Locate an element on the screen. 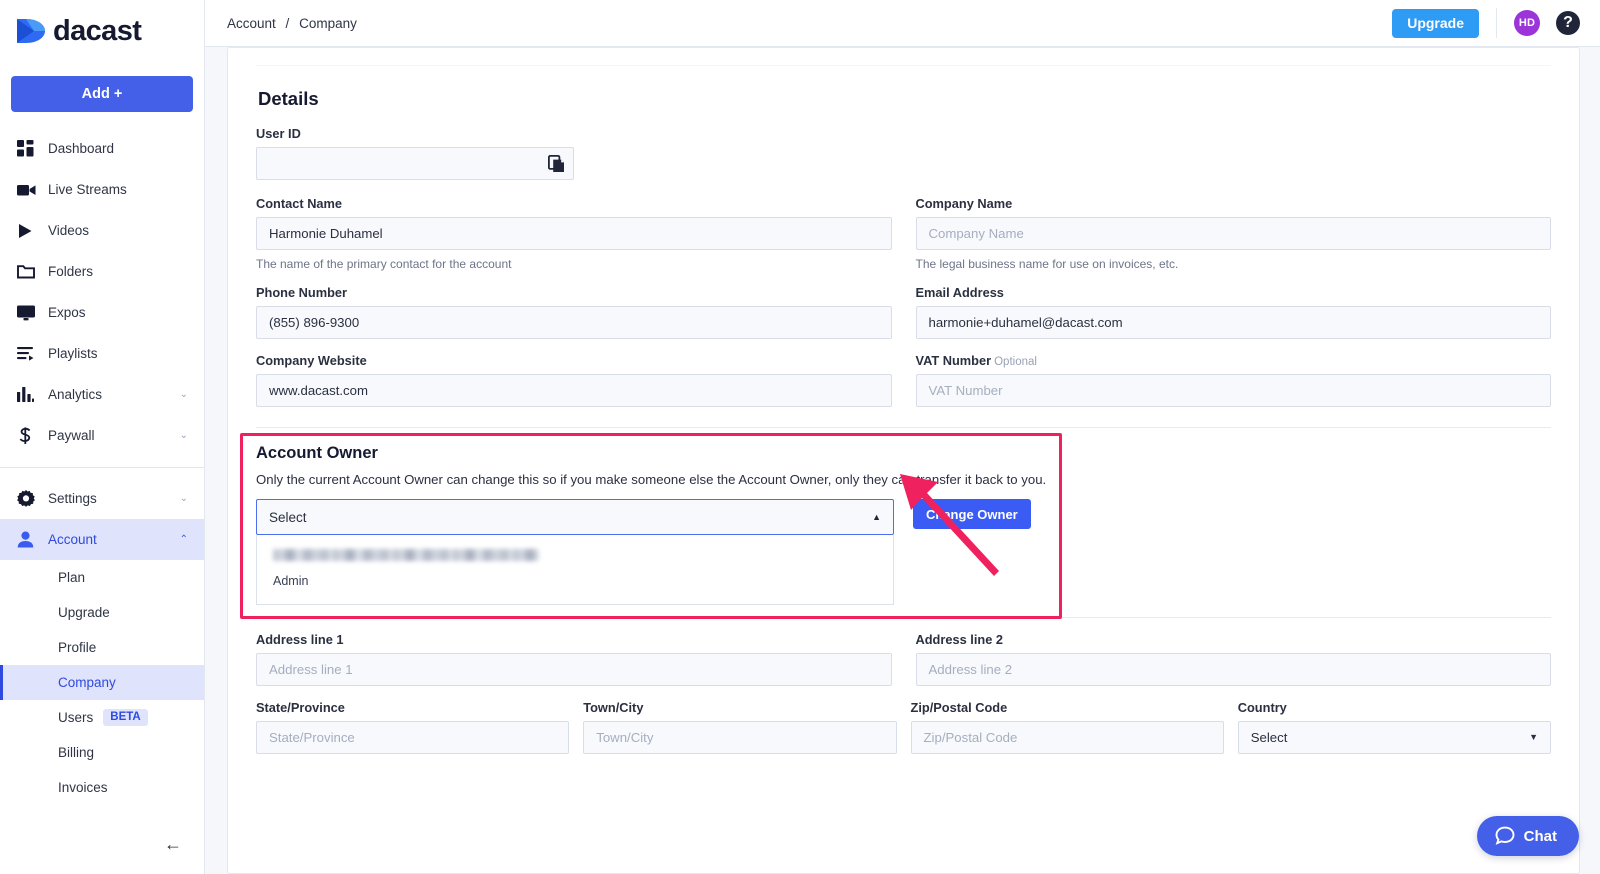  vat-number-field: VAT Number Optional VAT Number is located at coordinates (1233, 380).